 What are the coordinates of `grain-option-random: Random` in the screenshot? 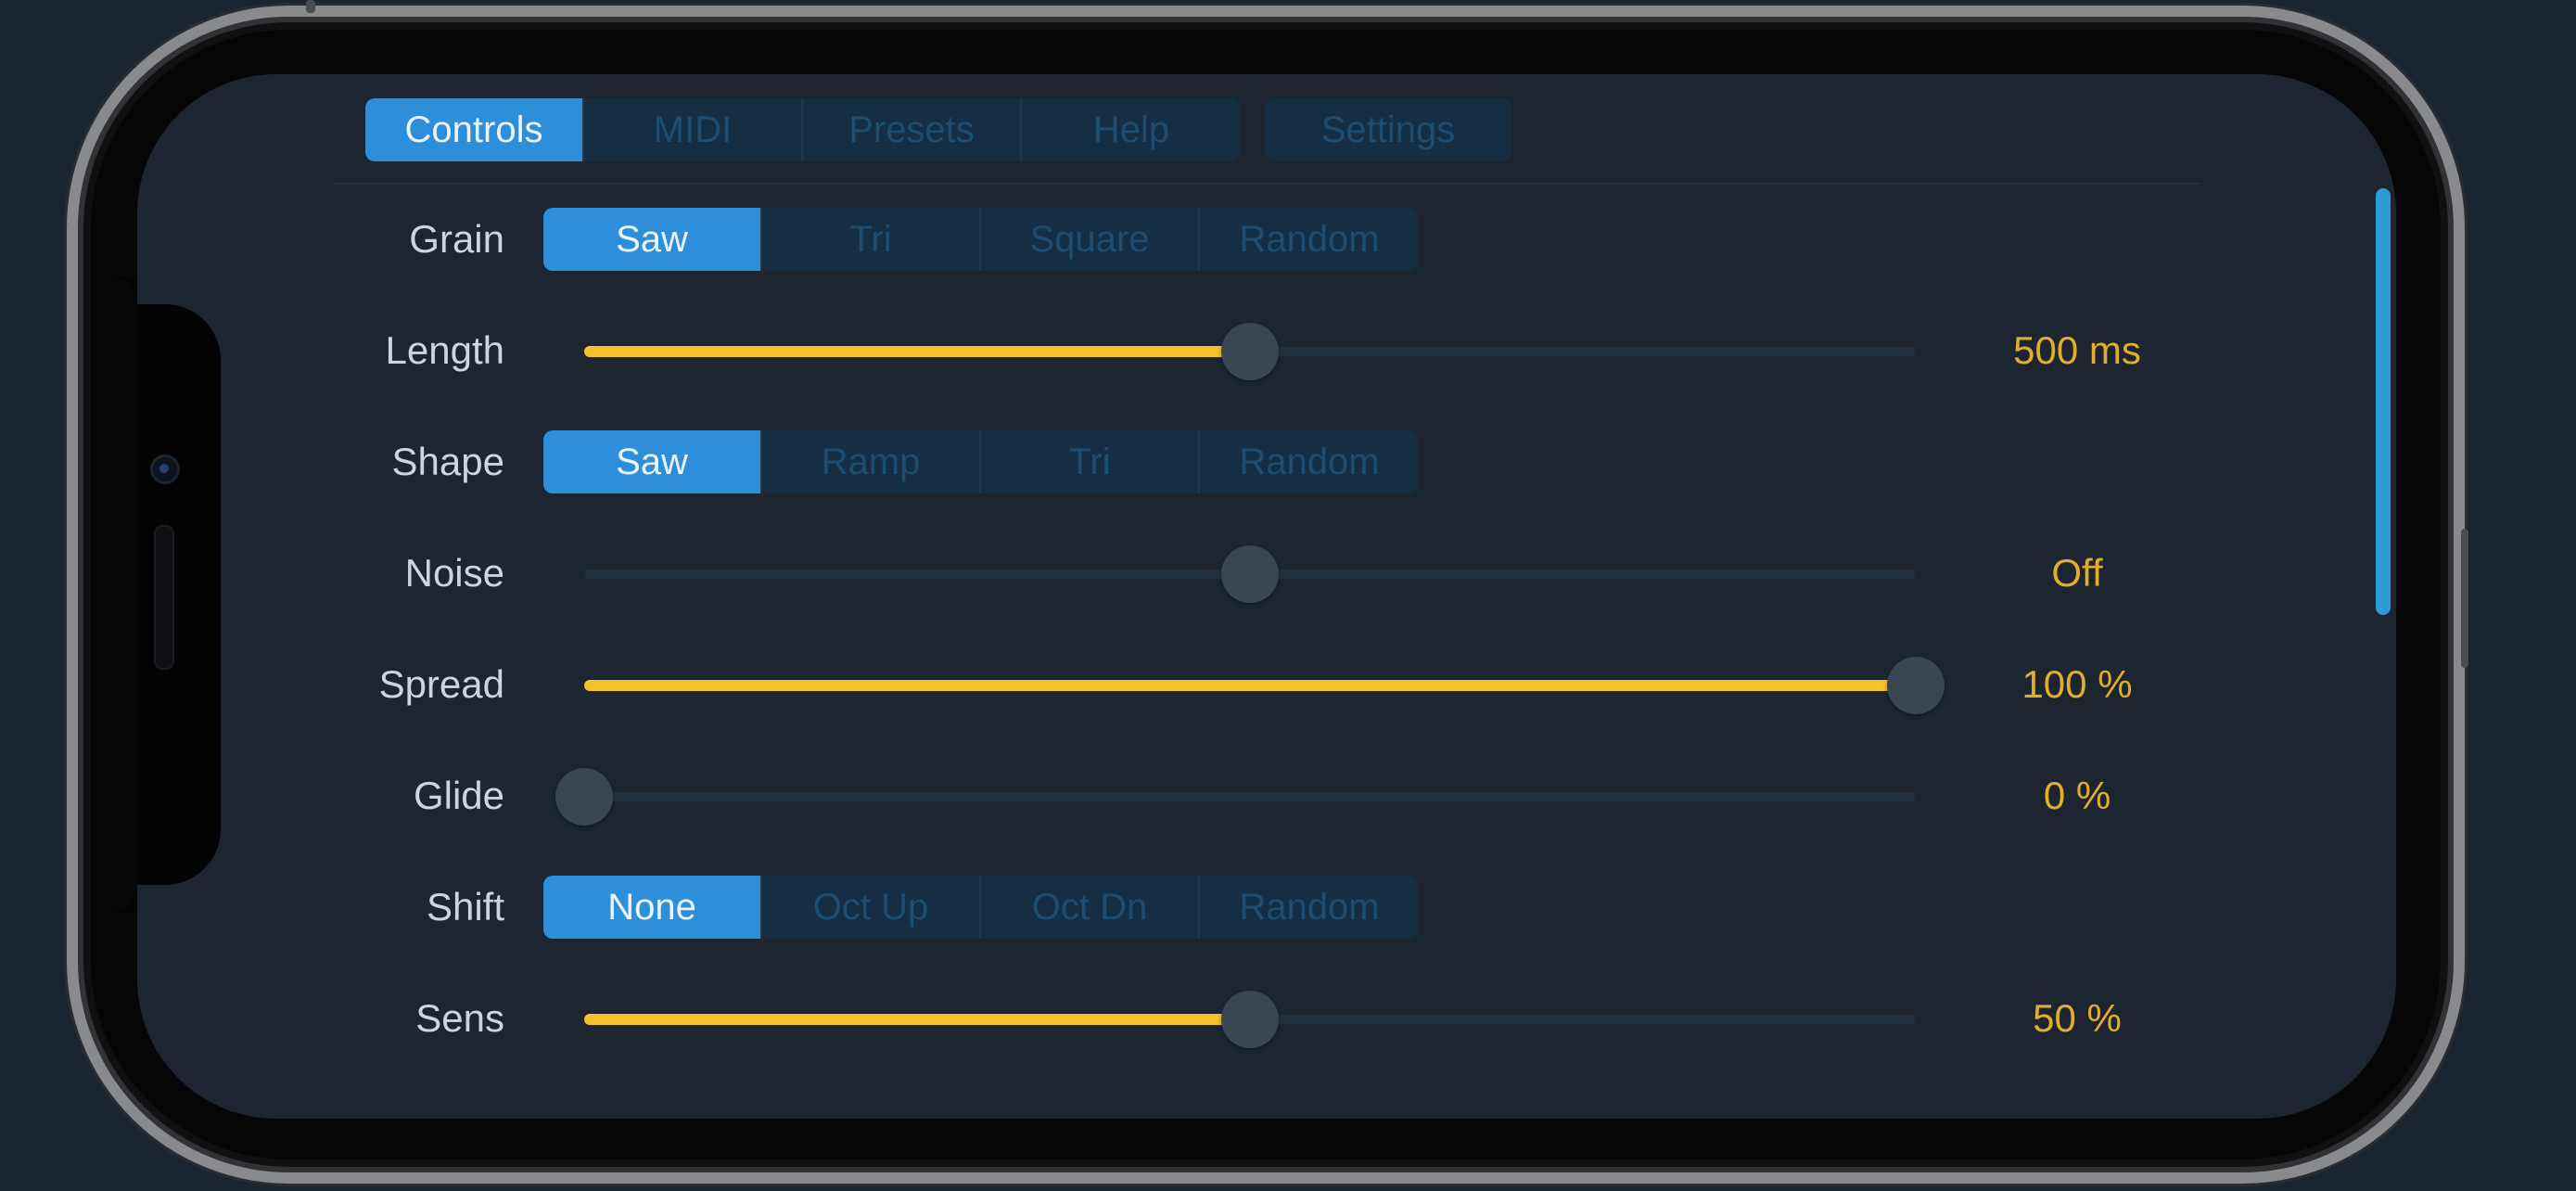 It's located at (1310, 239).